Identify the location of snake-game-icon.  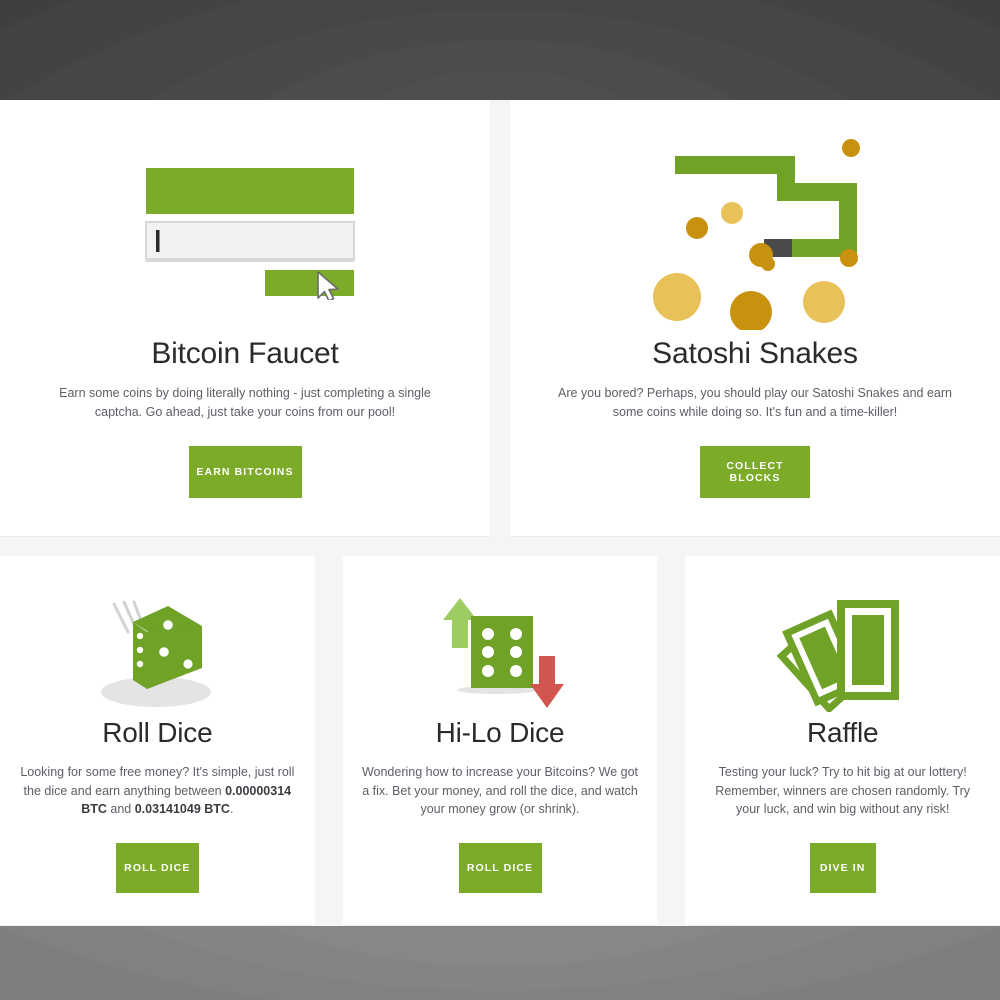
(755, 229).